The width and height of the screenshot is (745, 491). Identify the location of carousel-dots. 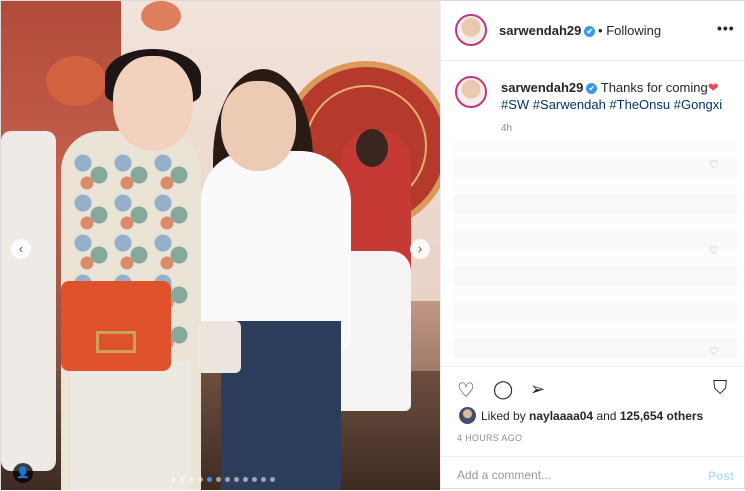
(223, 479).